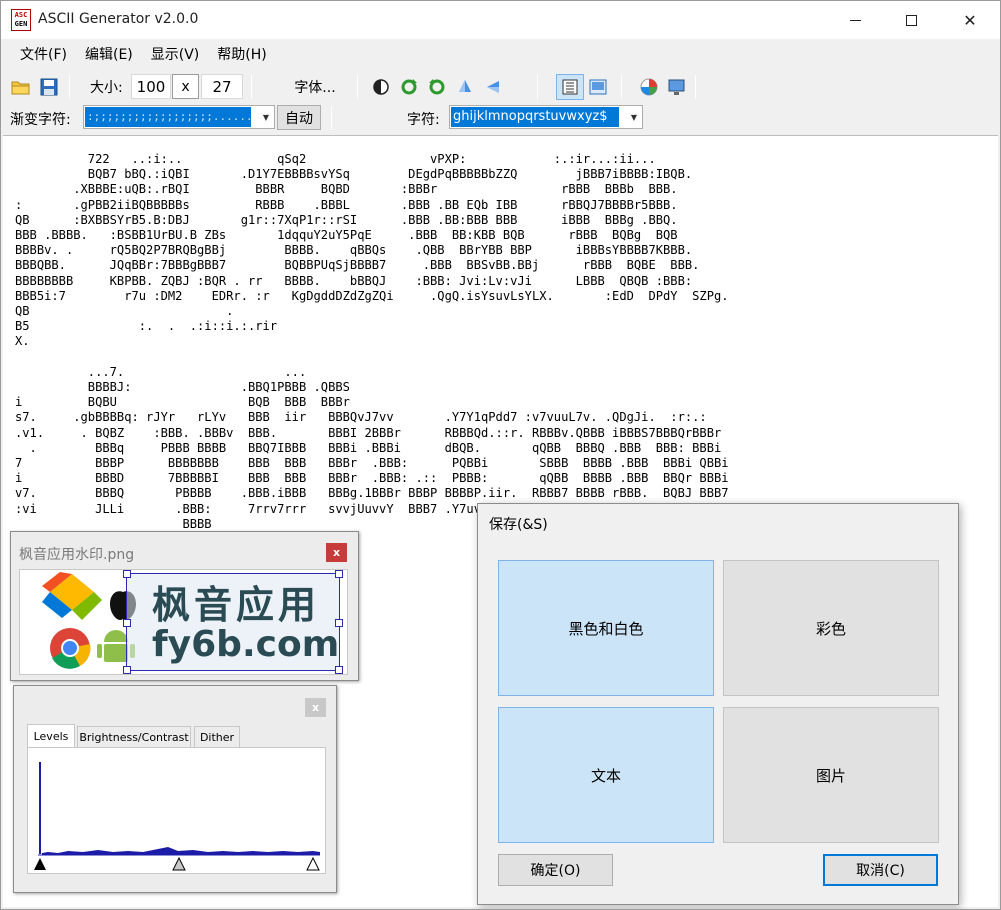 Image resolution: width=1001 pixels, height=910 pixels. I want to click on preview-image: 枫音应用 fy6b.com, so click(183, 622).